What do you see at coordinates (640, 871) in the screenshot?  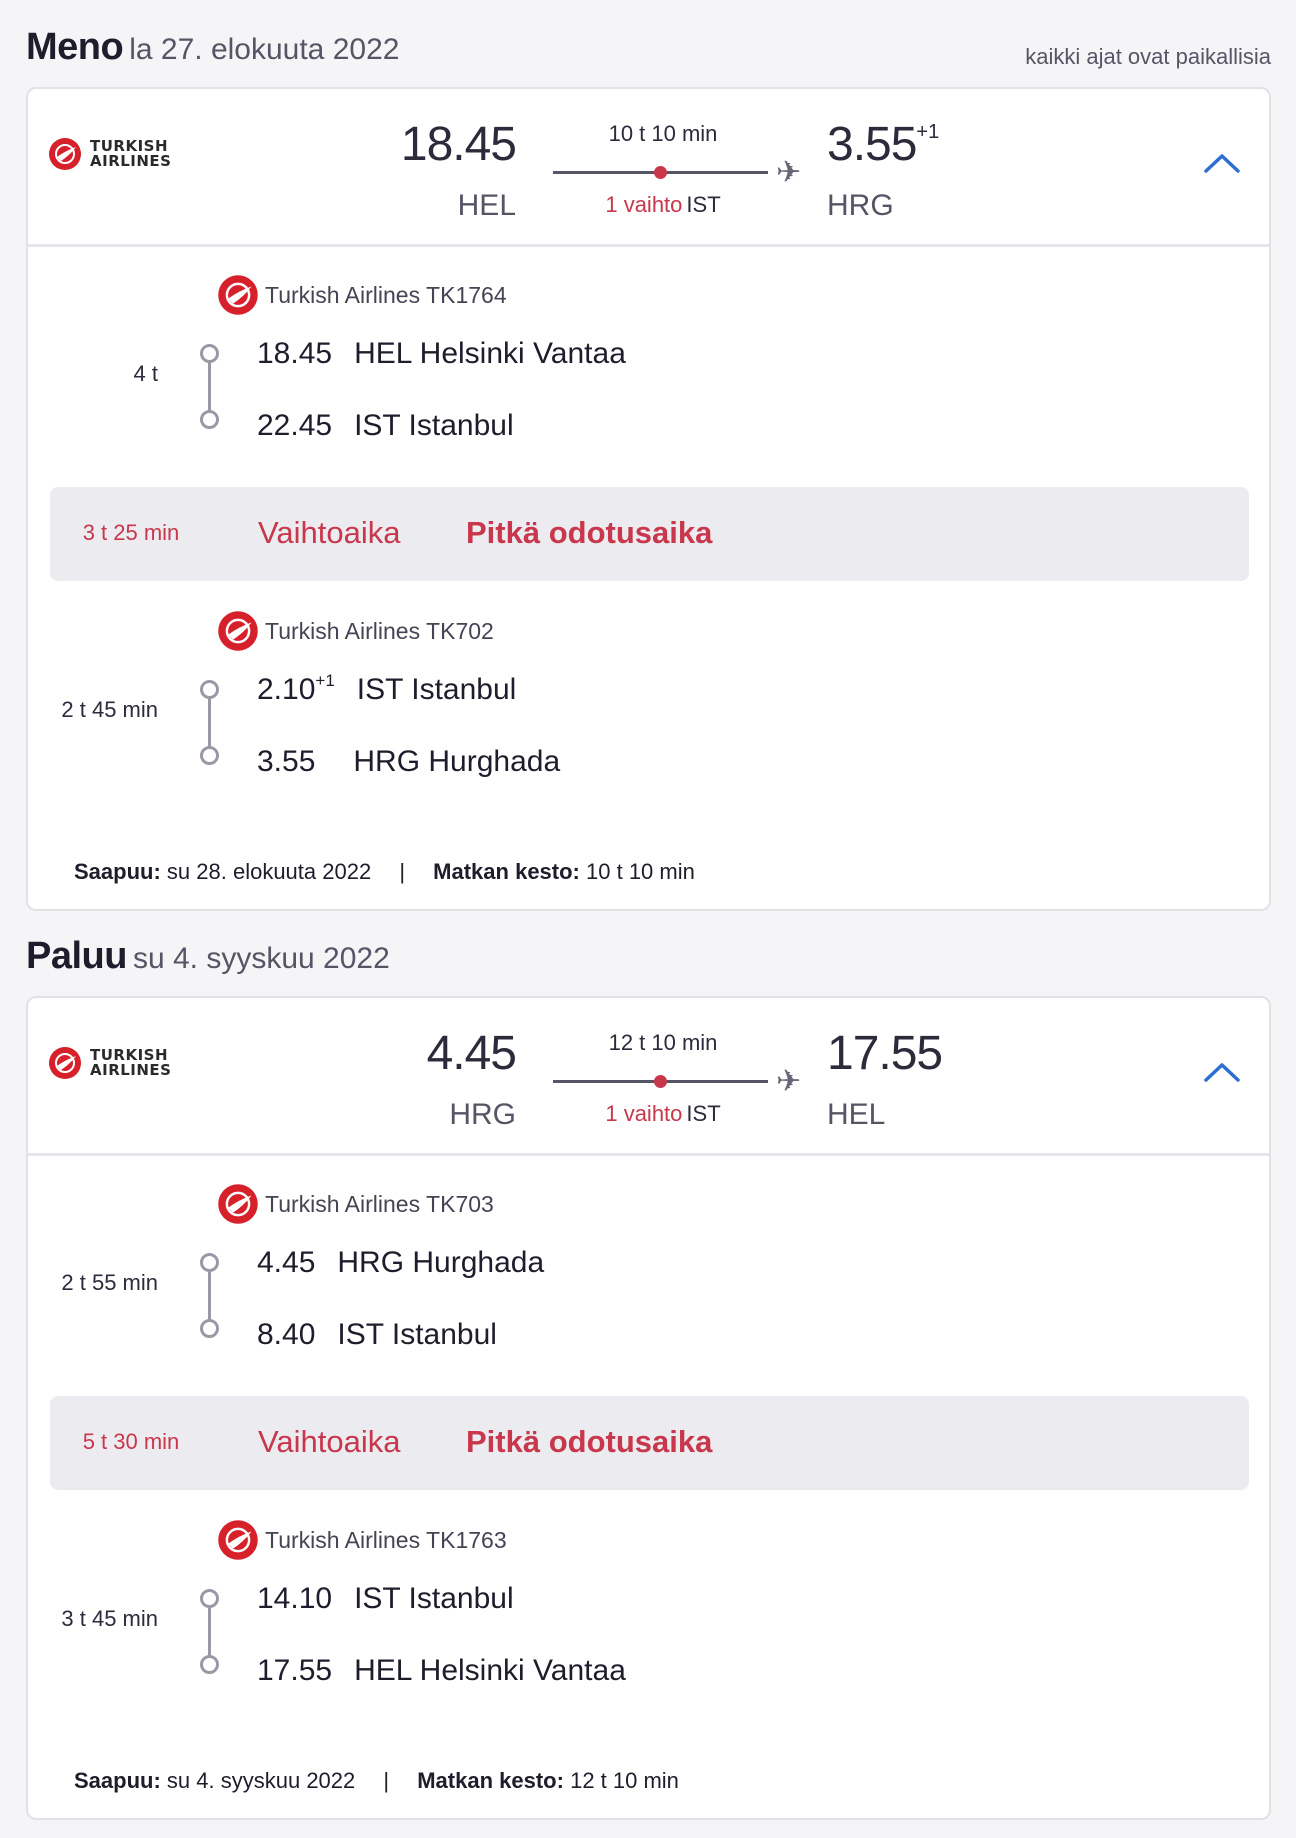 I see `total-duration-value: 10 t 10 min` at bounding box center [640, 871].